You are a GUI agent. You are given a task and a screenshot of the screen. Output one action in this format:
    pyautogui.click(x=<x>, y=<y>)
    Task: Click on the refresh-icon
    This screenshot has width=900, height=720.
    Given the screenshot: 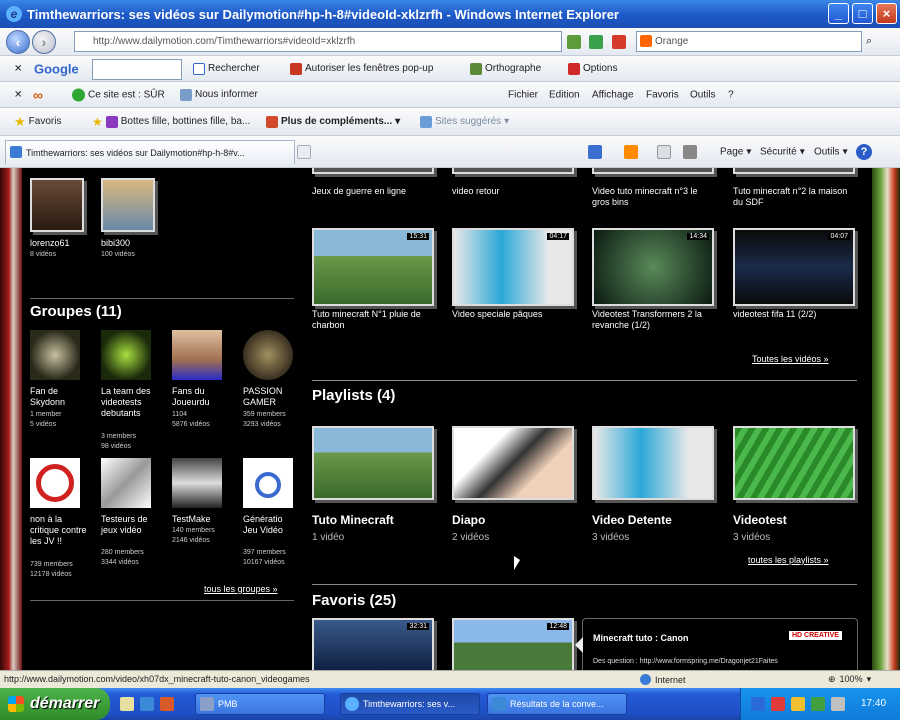 What is the action you would take?
    pyautogui.click(x=596, y=42)
    